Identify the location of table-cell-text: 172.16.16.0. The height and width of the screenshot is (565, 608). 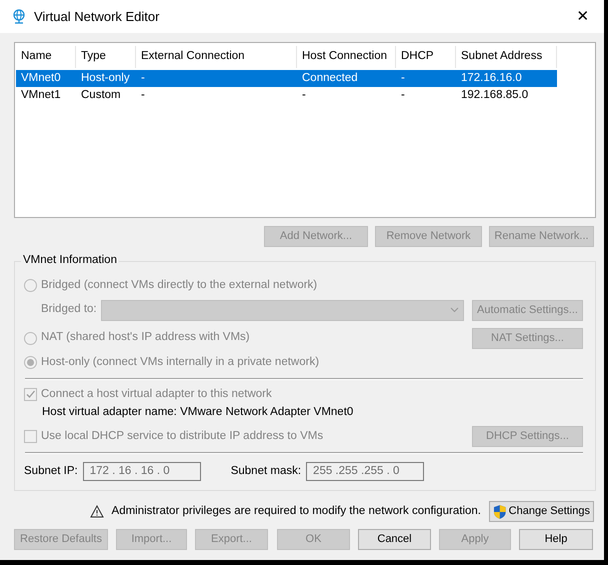
(491, 78).